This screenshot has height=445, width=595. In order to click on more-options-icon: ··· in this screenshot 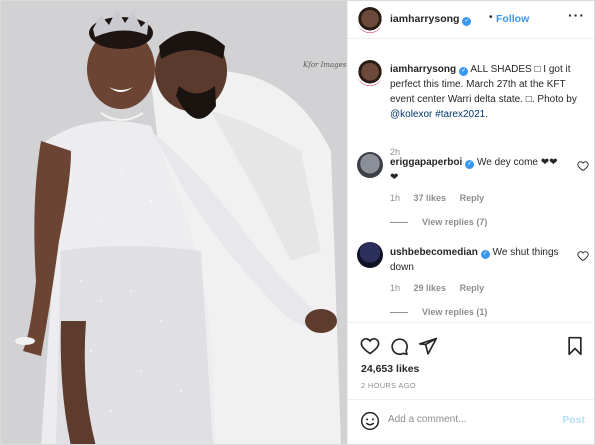, I will do `click(576, 15)`.